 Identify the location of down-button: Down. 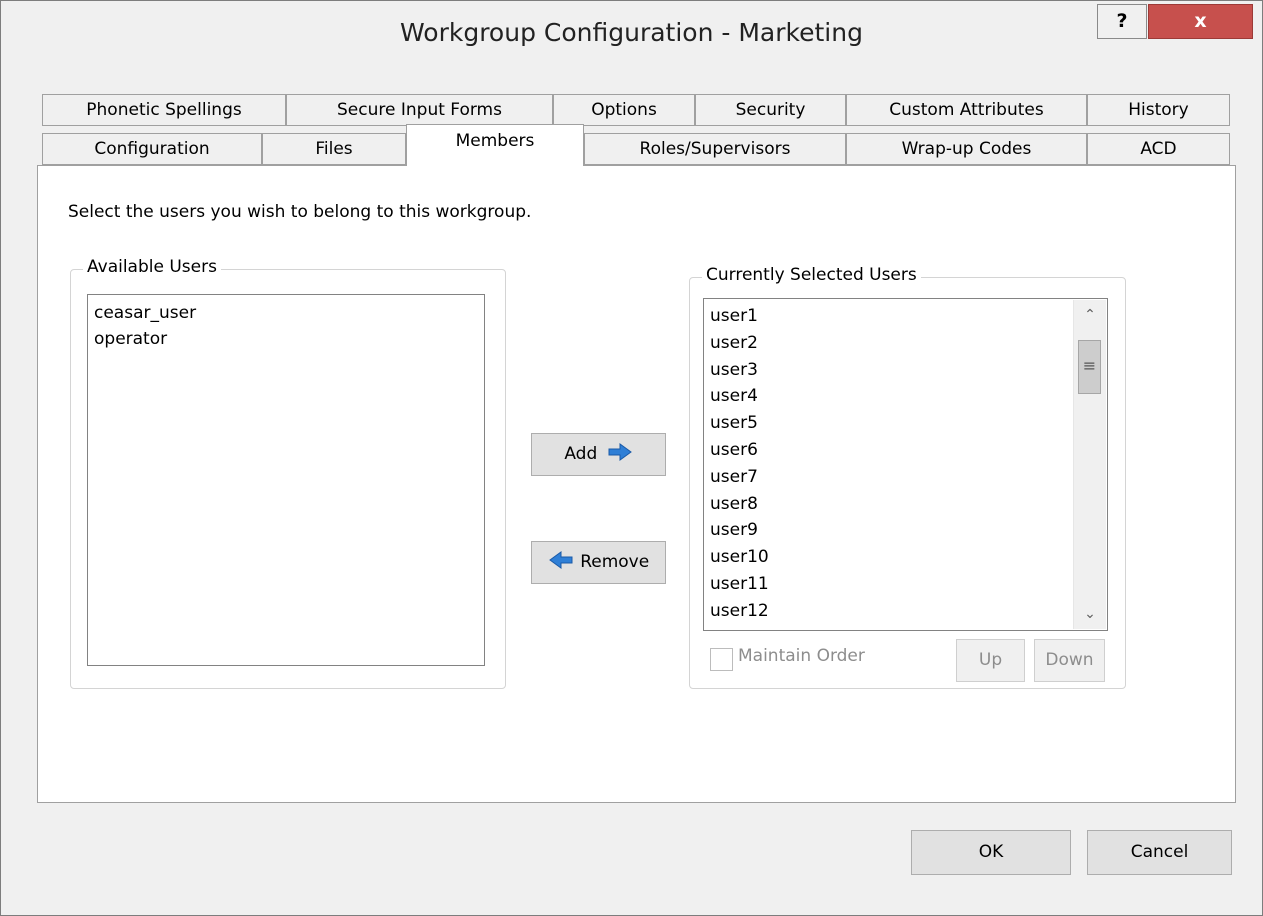
(1069, 660).